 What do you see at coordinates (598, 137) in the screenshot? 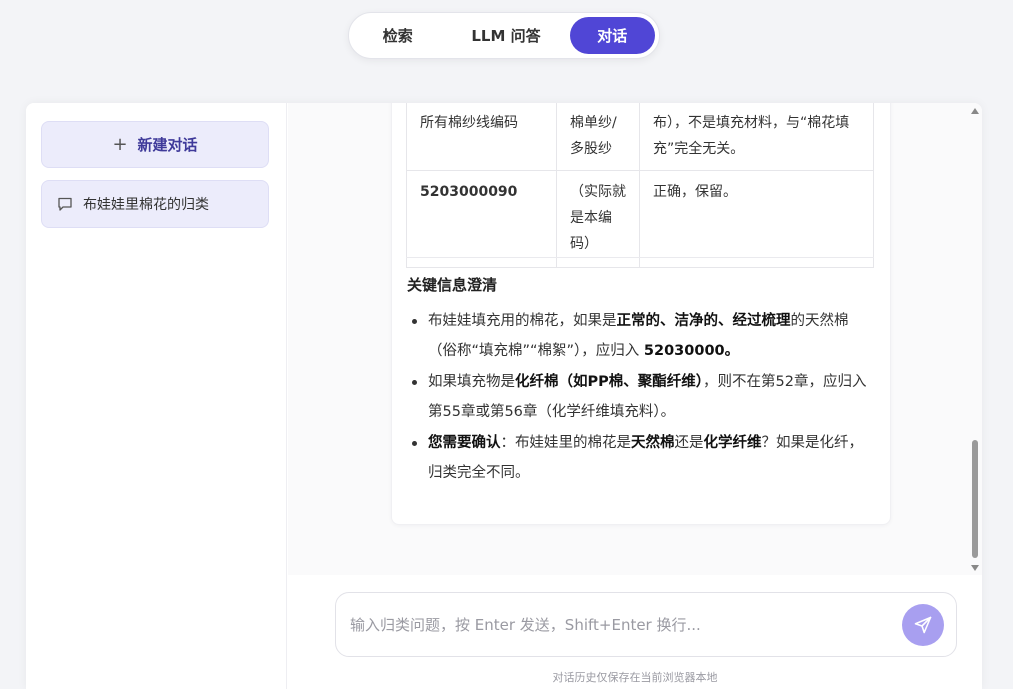
I see `table-cell-type: 棉单纱/多股纱` at bounding box center [598, 137].